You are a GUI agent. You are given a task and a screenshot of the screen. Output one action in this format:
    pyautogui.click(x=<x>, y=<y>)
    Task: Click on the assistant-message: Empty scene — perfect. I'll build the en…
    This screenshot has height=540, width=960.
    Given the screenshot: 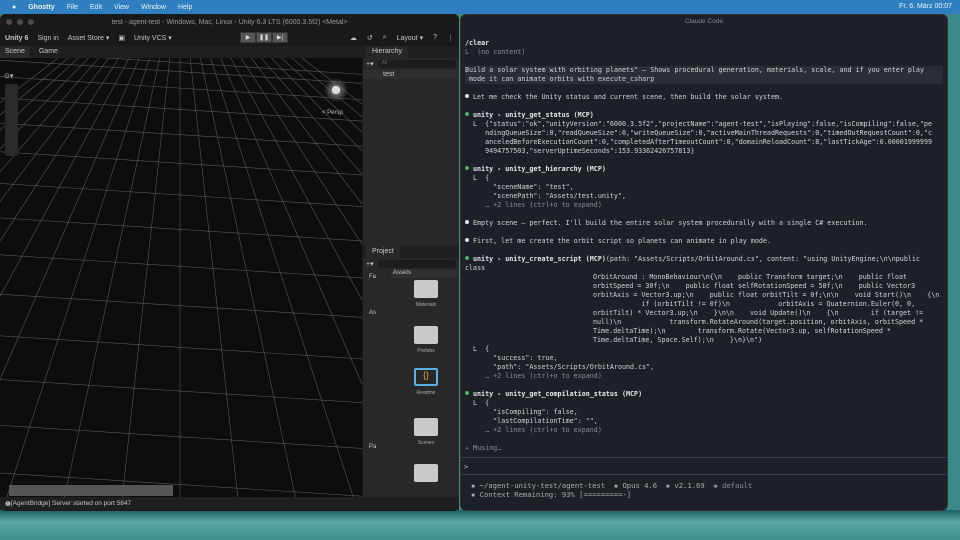 What is the action you would take?
    pyautogui.click(x=670, y=223)
    